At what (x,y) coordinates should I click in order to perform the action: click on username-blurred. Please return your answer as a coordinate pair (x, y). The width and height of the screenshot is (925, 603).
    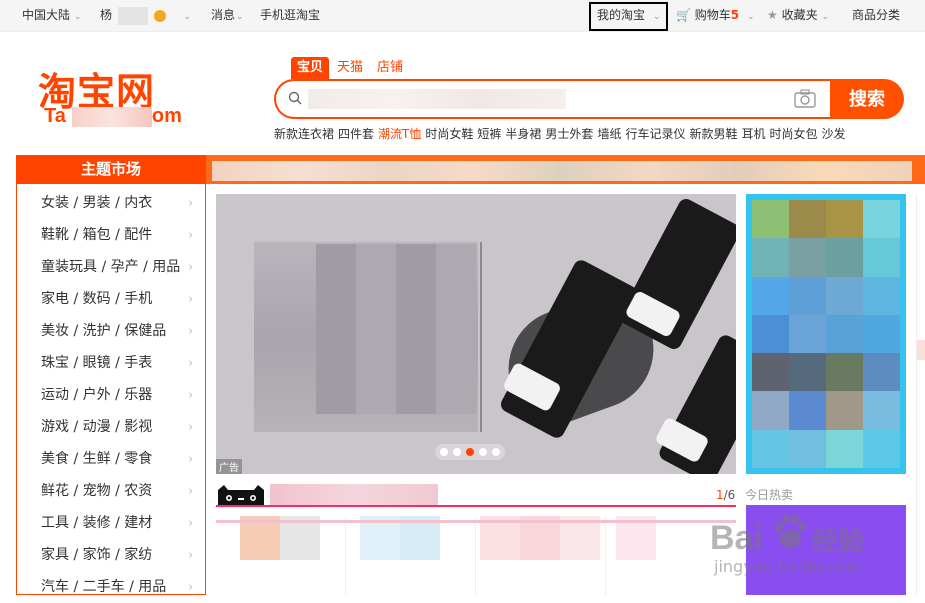
    Looking at the image, I should click on (132, 15).